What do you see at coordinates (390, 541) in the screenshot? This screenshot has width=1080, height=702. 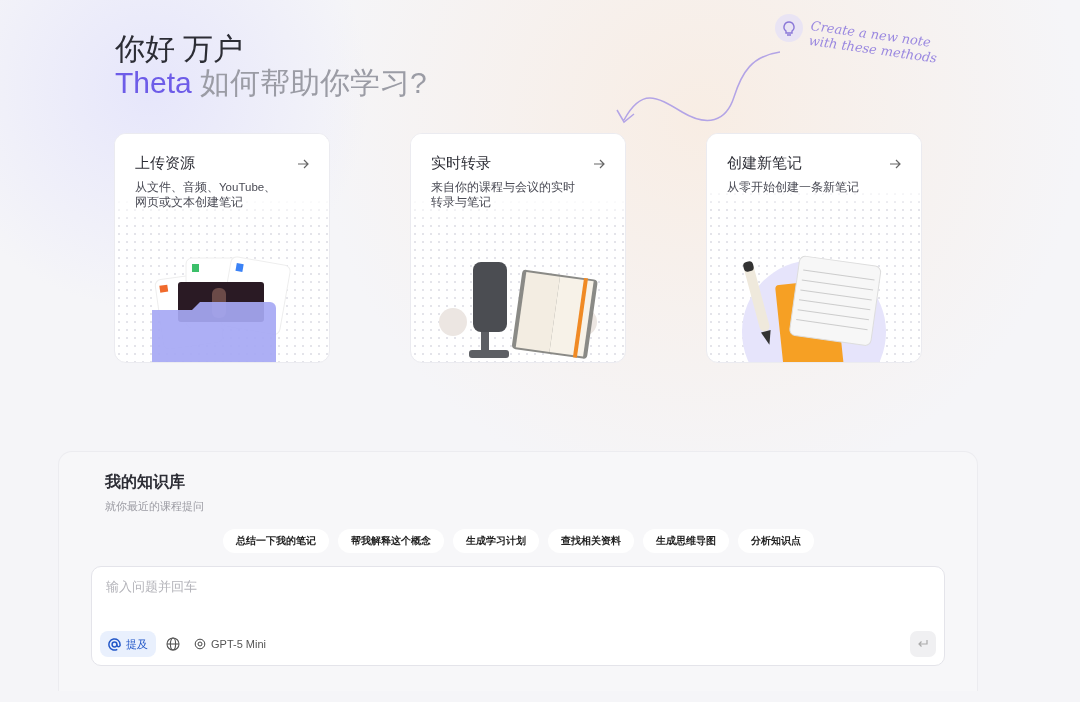 I see `suggestion-chip: 帮我解释这个概念` at bounding box center [390, 541].